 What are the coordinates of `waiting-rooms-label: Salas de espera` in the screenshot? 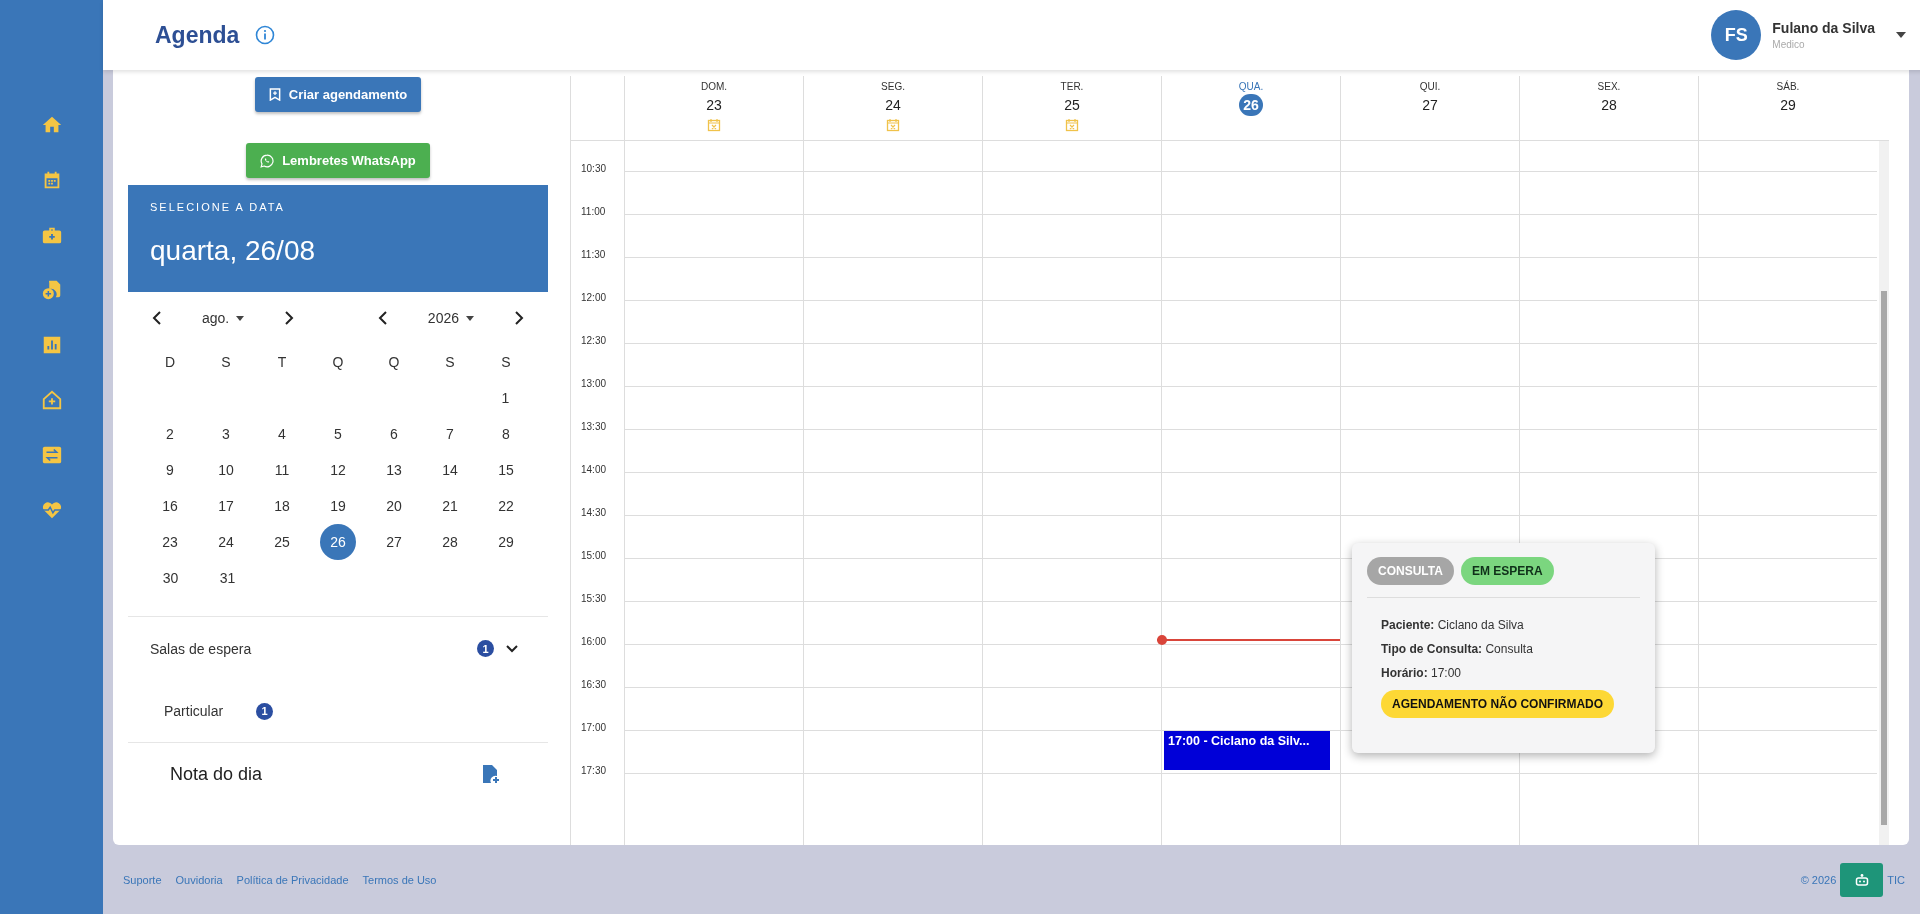 It's located at (201, 648).